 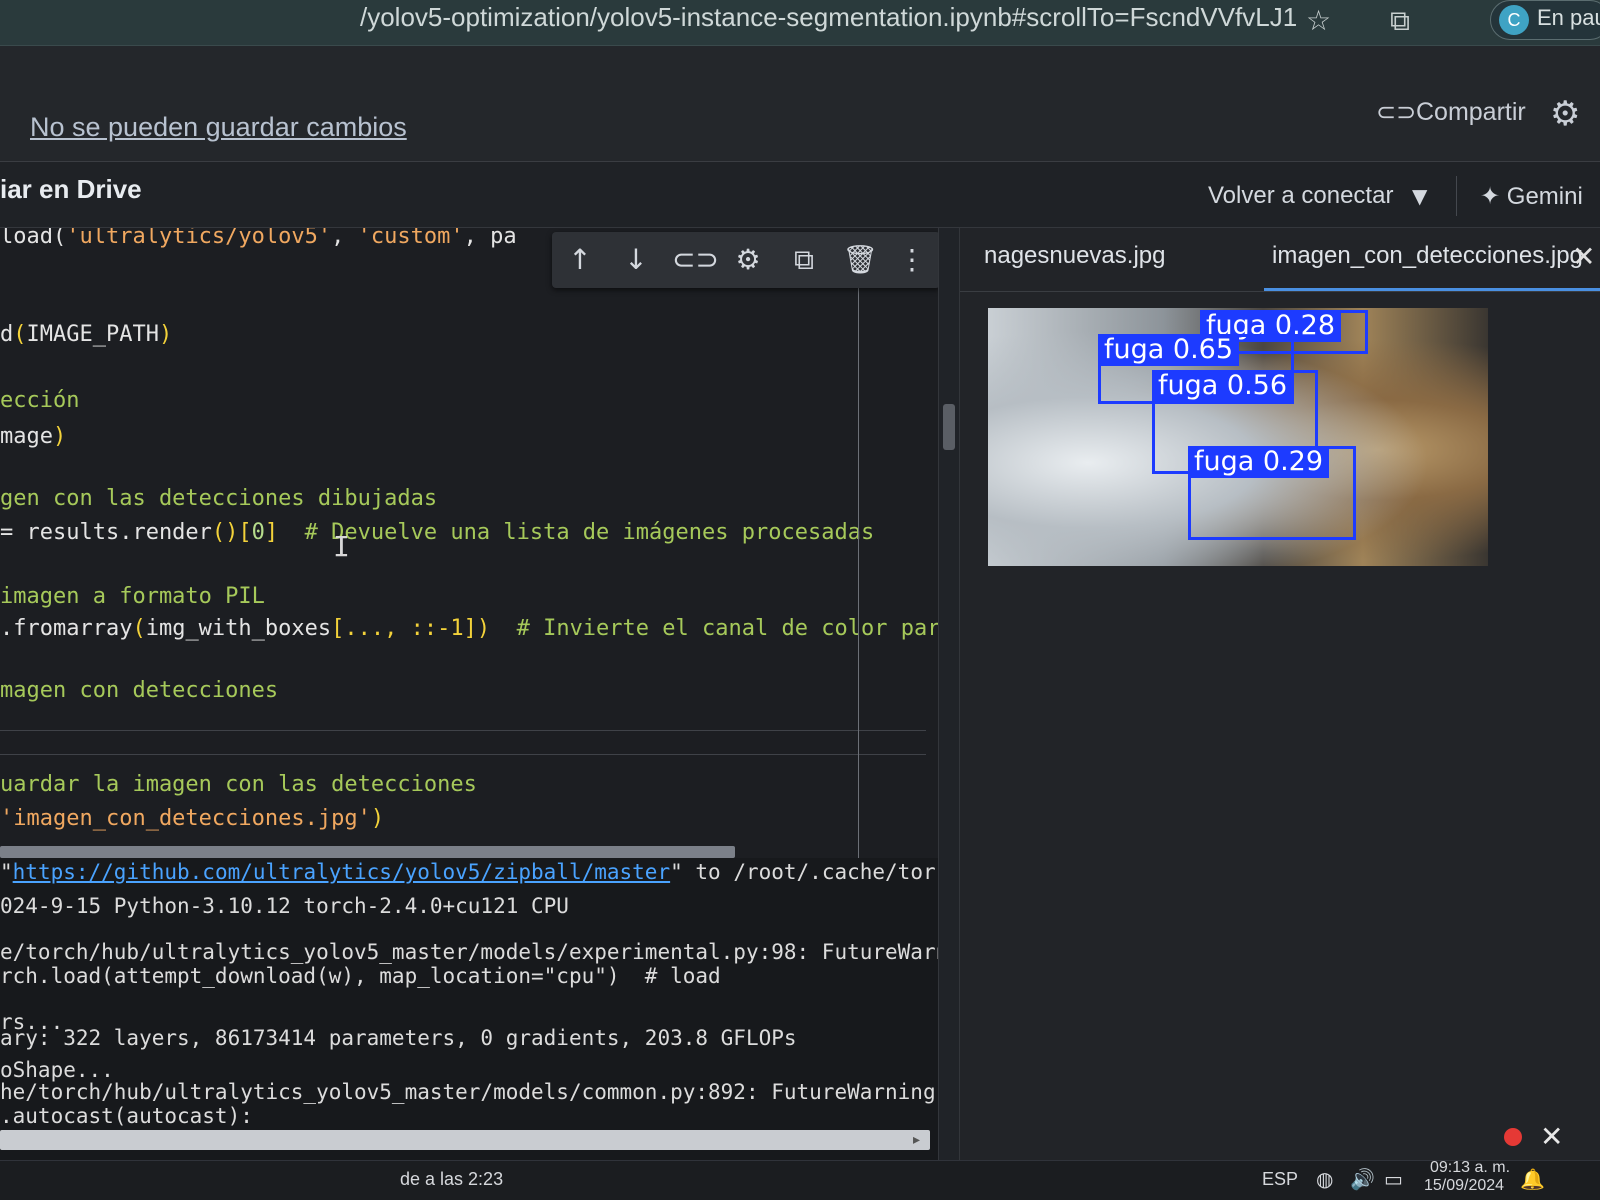 I want to click on network-icon: ◍, so click(x=1324, y=1179).